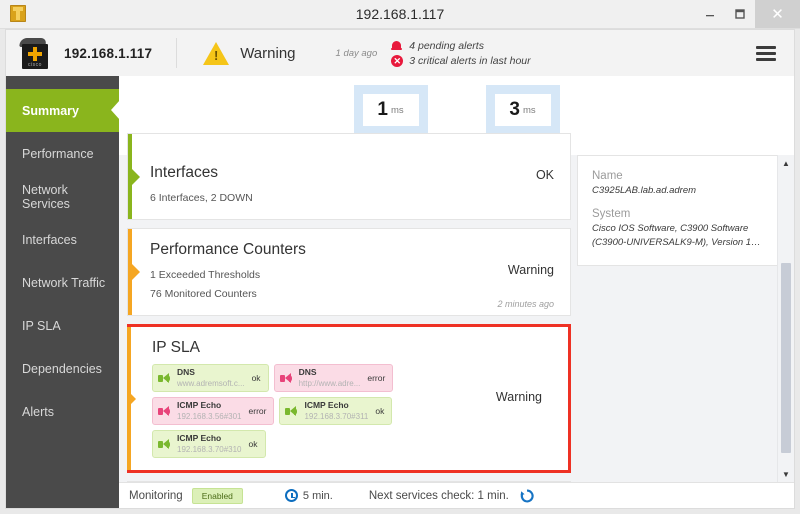  Describe the element at coordinates (184, 172) in the screenshot. I see `card-title: Interfaces` at that location.